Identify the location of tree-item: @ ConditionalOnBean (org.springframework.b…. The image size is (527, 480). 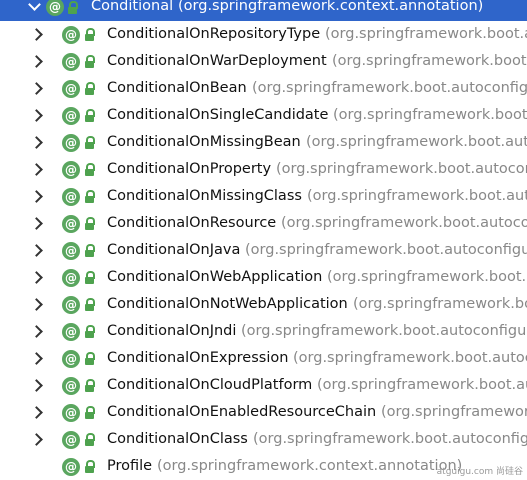
(263, 88).